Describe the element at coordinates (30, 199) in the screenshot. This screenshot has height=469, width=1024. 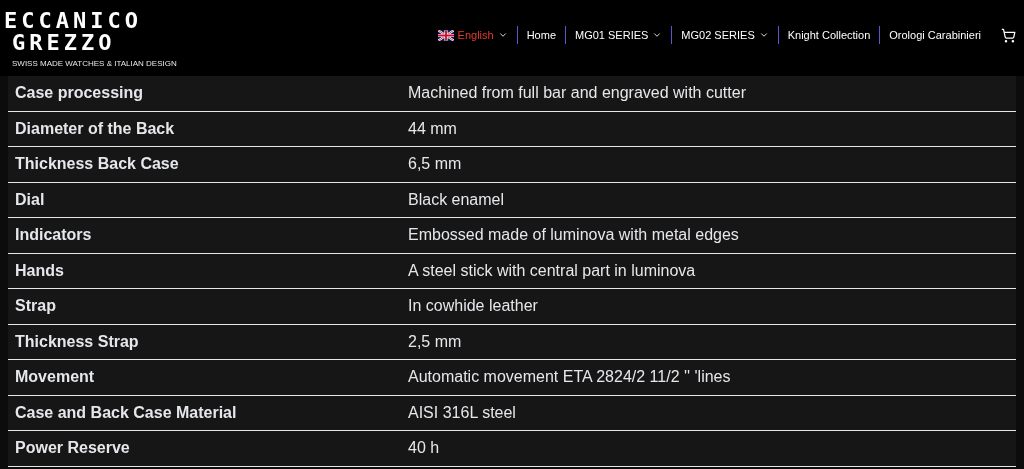
I see `spec-label: Dial` at that location.